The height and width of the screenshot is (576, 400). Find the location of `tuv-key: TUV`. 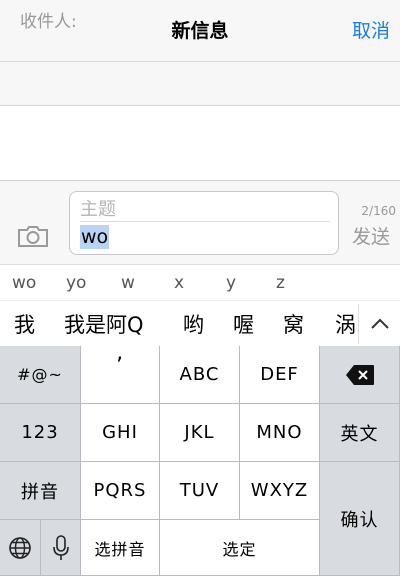

tuv-key: TUV is located at coordinates (200, 491).